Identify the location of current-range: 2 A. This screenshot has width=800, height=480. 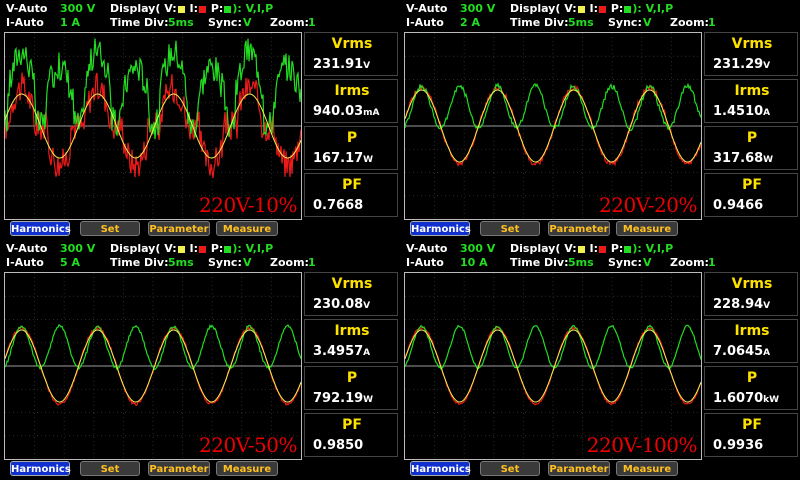
(470, 22).